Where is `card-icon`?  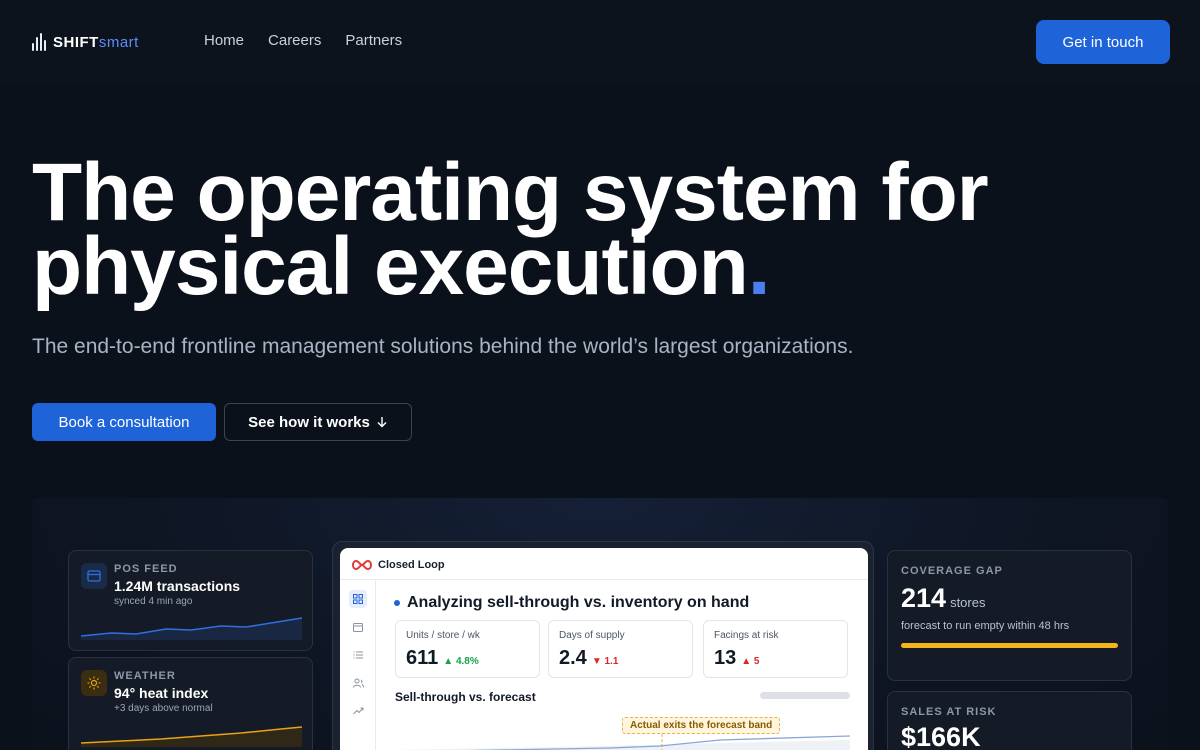 card-icon is located at coordinates (94, 576).